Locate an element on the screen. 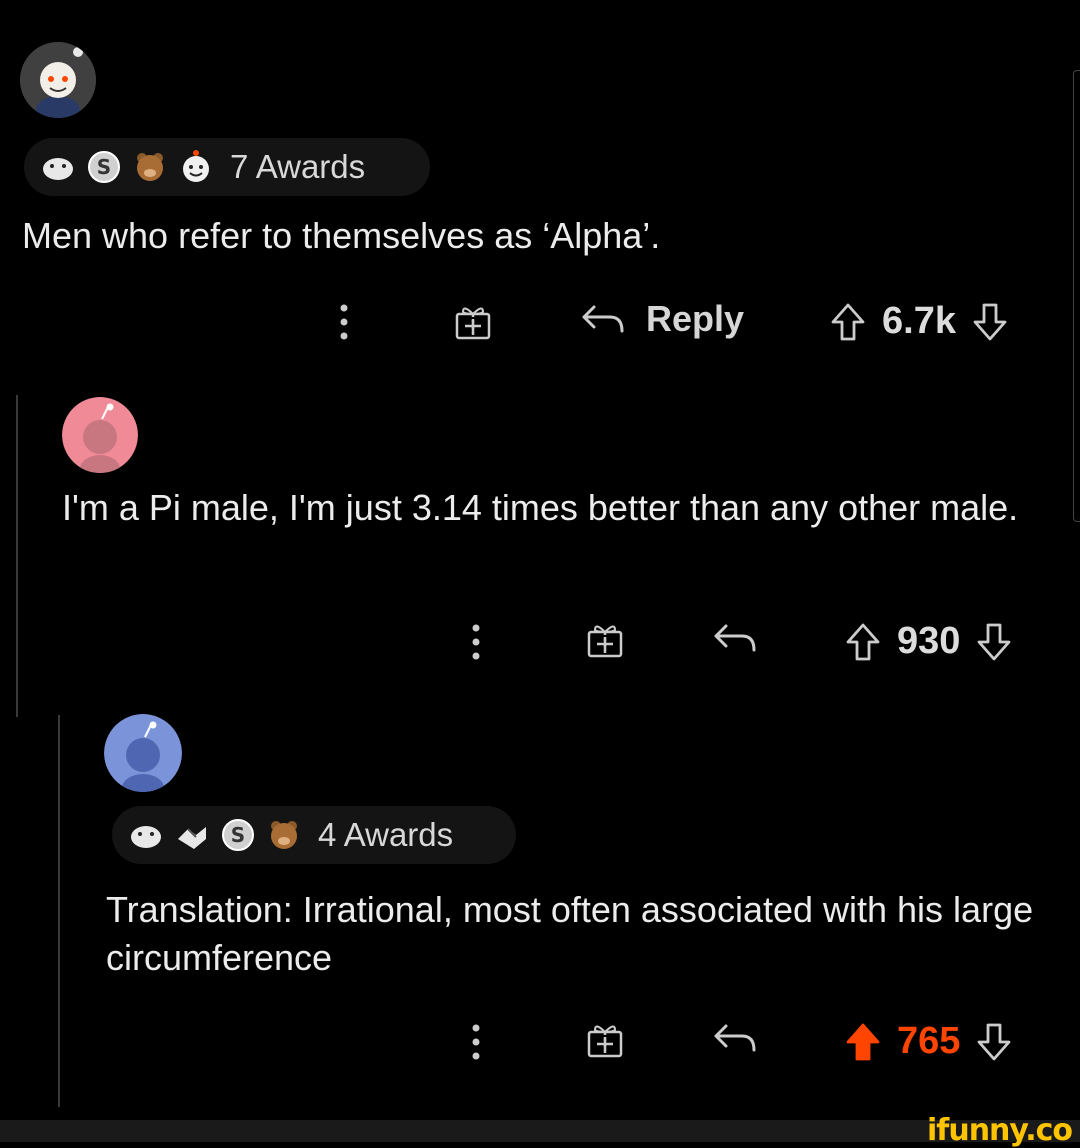 The image size is (1080, 1148). comment-body: Men who refer to themselves as ‘Alpha’. is located at coordinates (341, 235).